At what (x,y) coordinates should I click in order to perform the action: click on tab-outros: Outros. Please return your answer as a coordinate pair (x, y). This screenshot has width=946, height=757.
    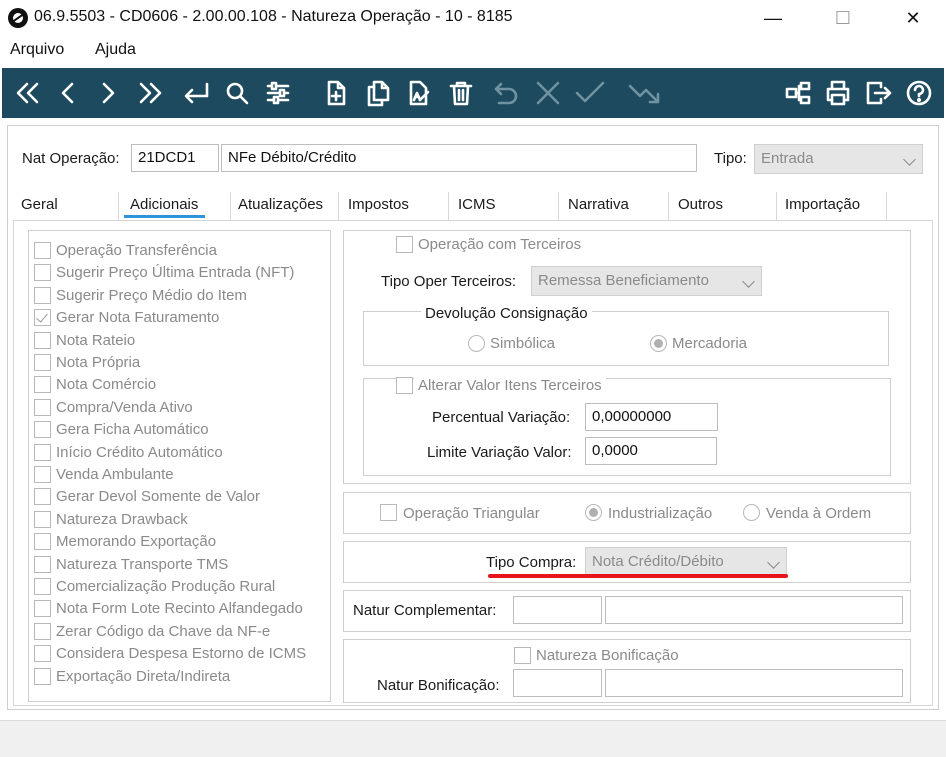
    Looking at the image, I should click on (700, 207).